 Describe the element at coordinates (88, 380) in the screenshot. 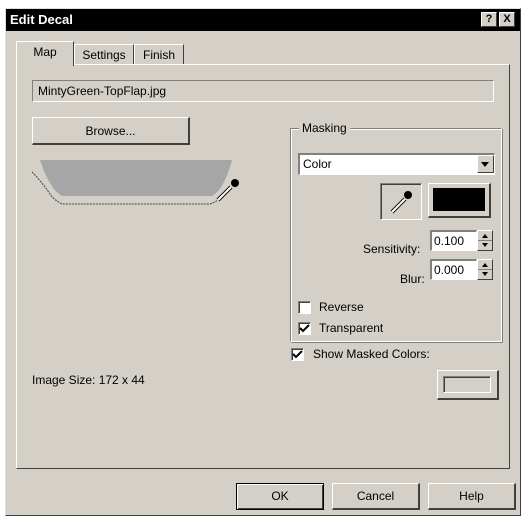

I see `image-size-label: Image Size: 172 x 44` at that location.